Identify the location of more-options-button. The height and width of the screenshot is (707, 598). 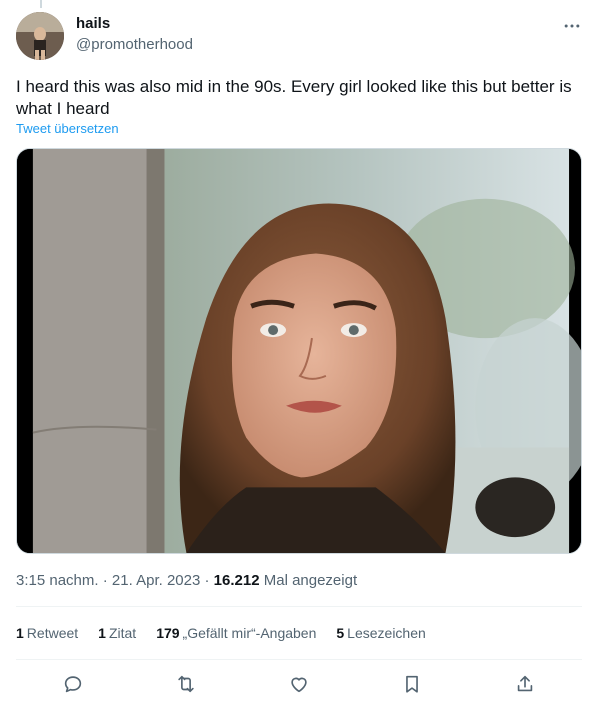
(572, 26).